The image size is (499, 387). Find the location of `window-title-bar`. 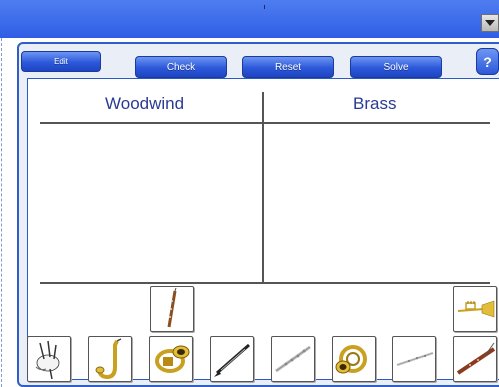

window-title-bar is located at coordinates (249, 19).